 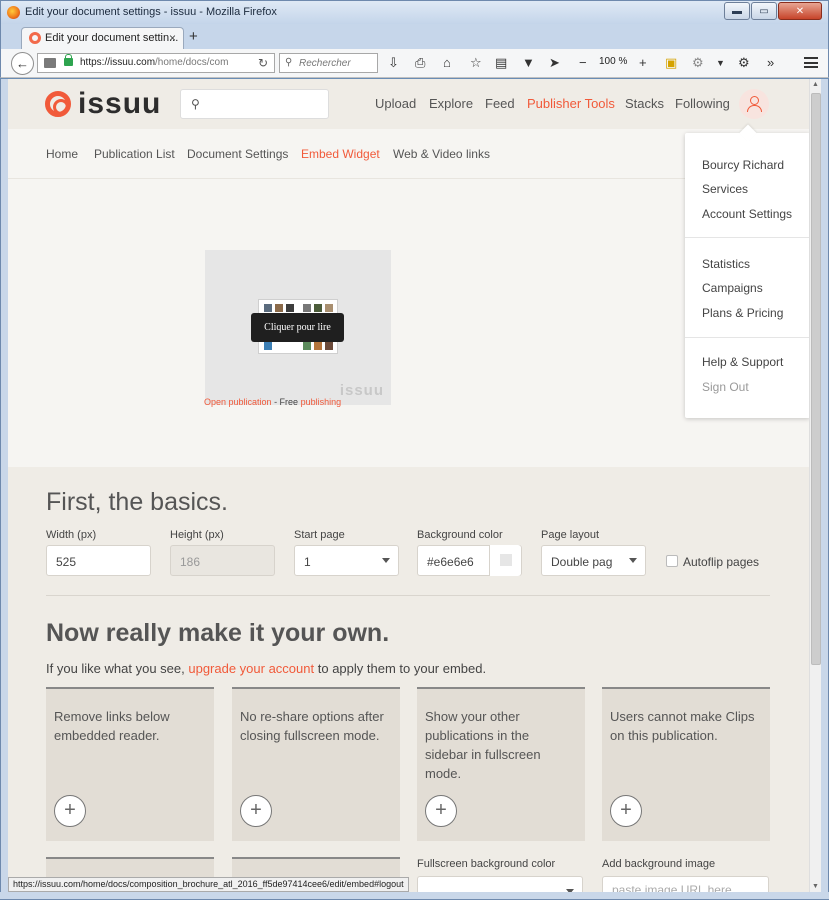 What do you see at coordinates (408, 595) in the screenshot?
I see `section-divider` at bounding box center [408, 595].